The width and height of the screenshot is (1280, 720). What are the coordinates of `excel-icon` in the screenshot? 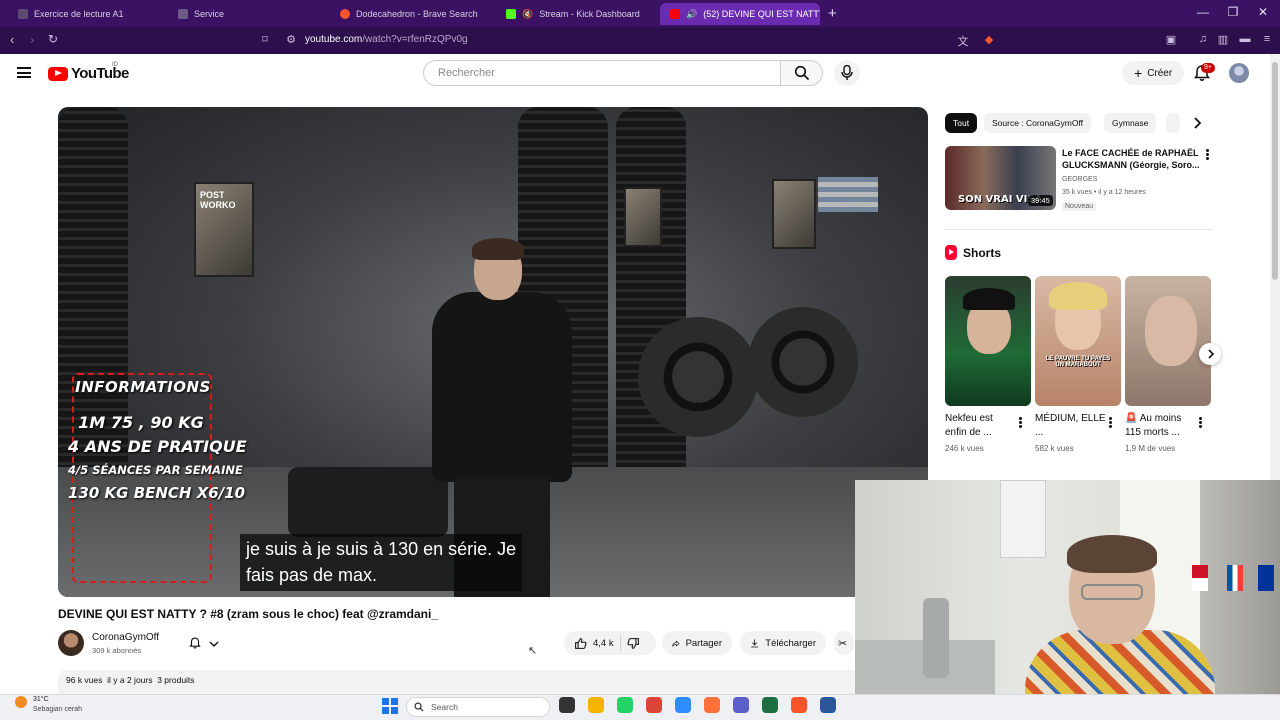 It's located at (770, 705).